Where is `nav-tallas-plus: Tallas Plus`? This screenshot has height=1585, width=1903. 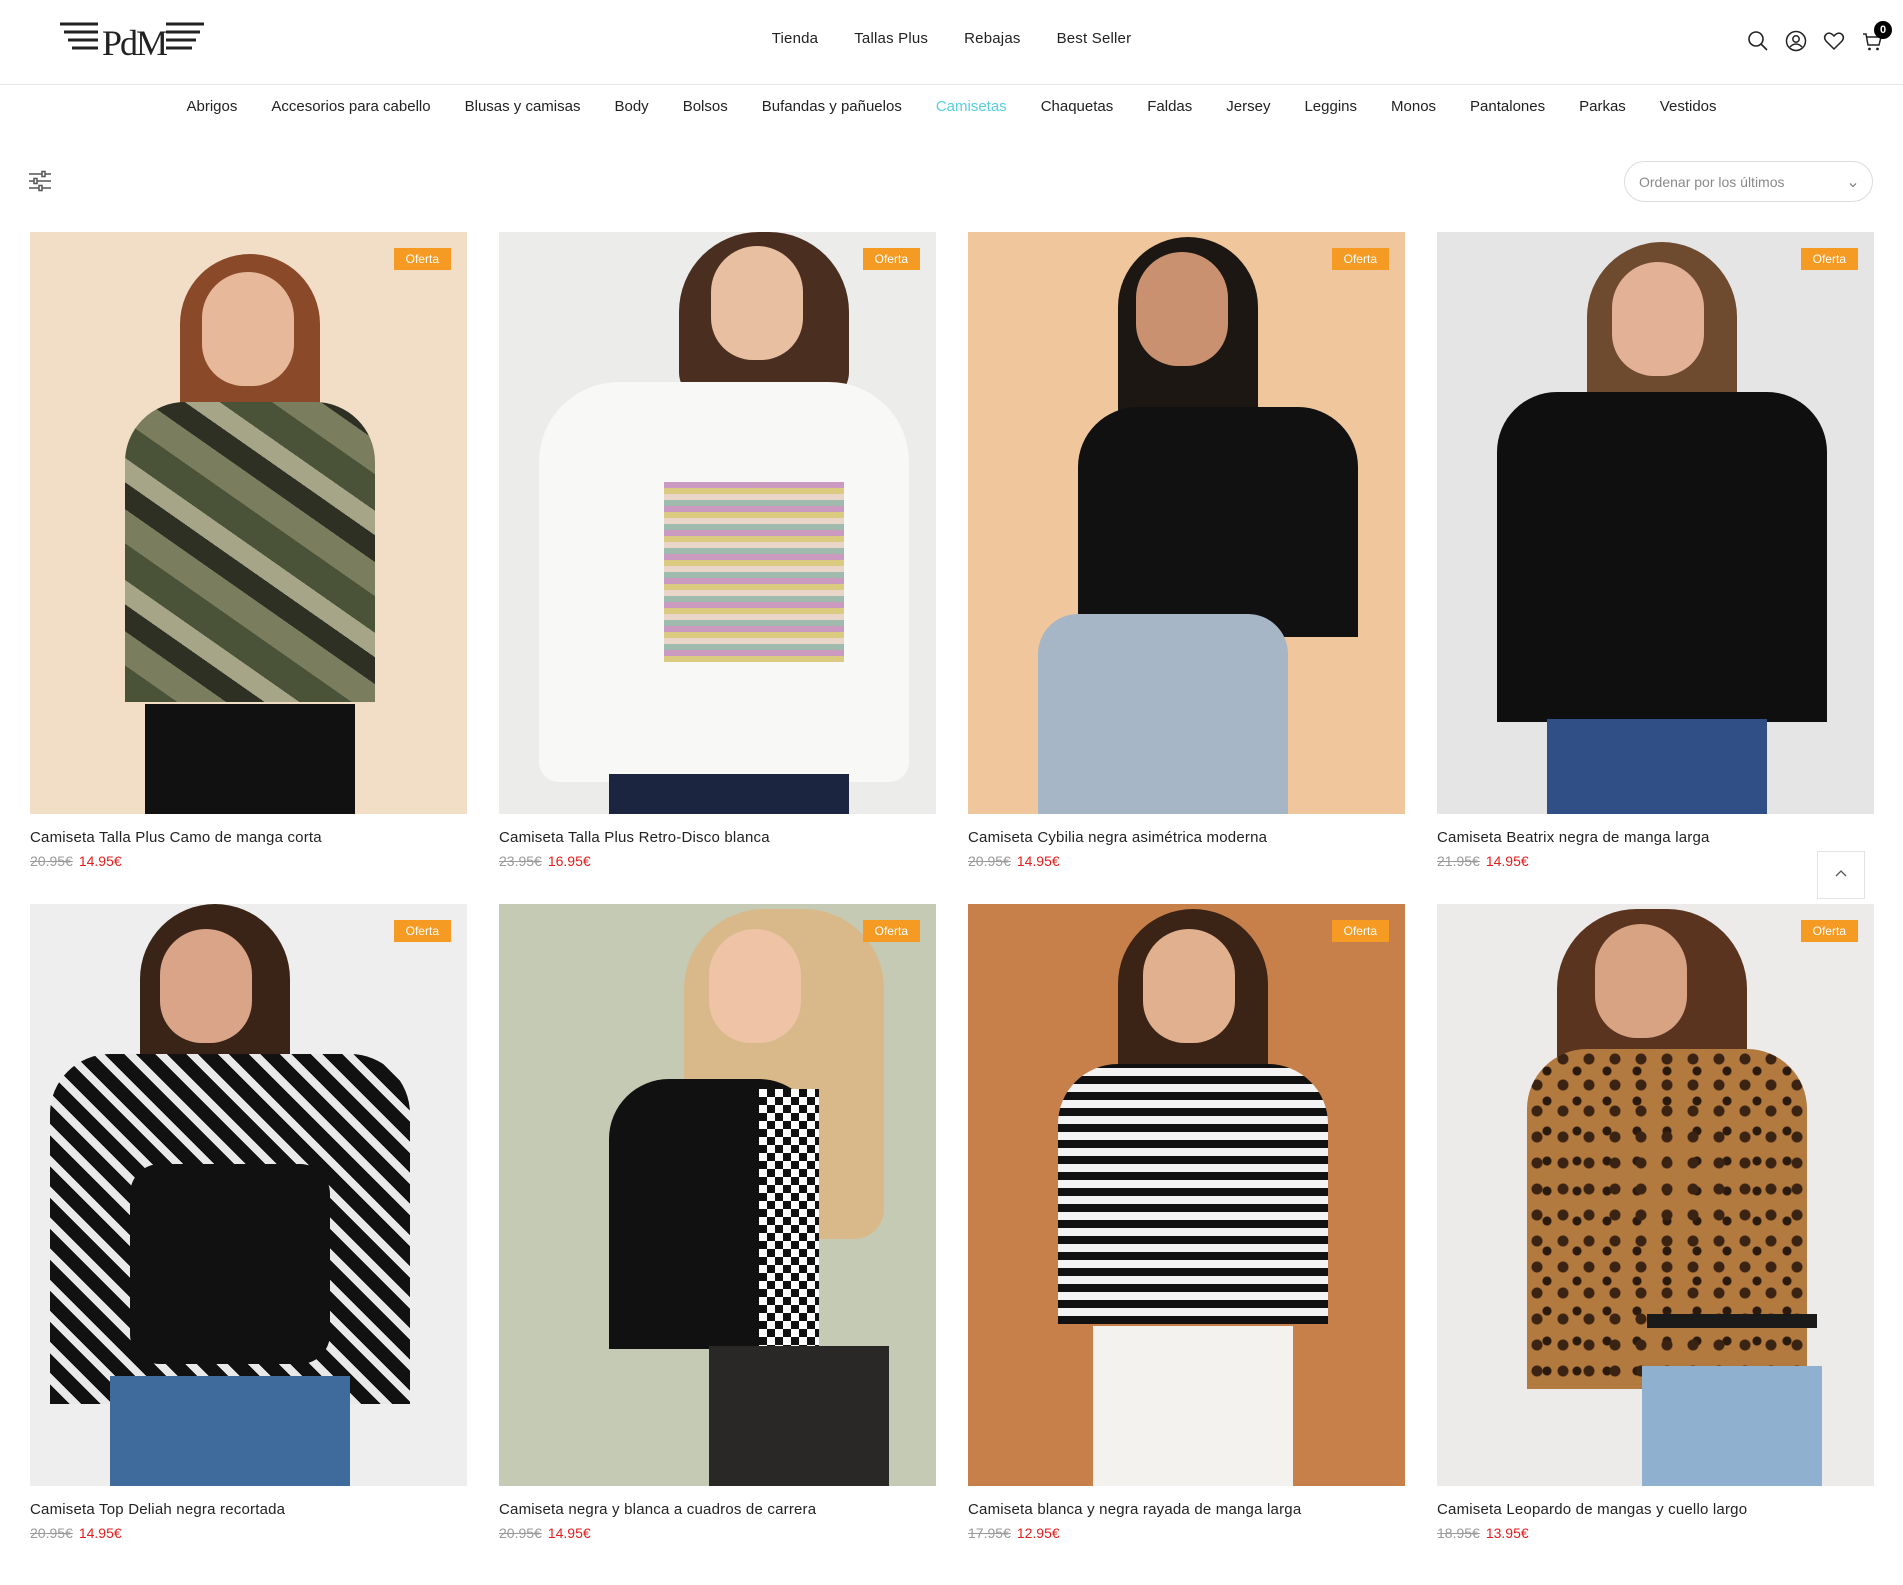
nav-tallas-plus: Tallas Plus is located at coordinates (891, 38).